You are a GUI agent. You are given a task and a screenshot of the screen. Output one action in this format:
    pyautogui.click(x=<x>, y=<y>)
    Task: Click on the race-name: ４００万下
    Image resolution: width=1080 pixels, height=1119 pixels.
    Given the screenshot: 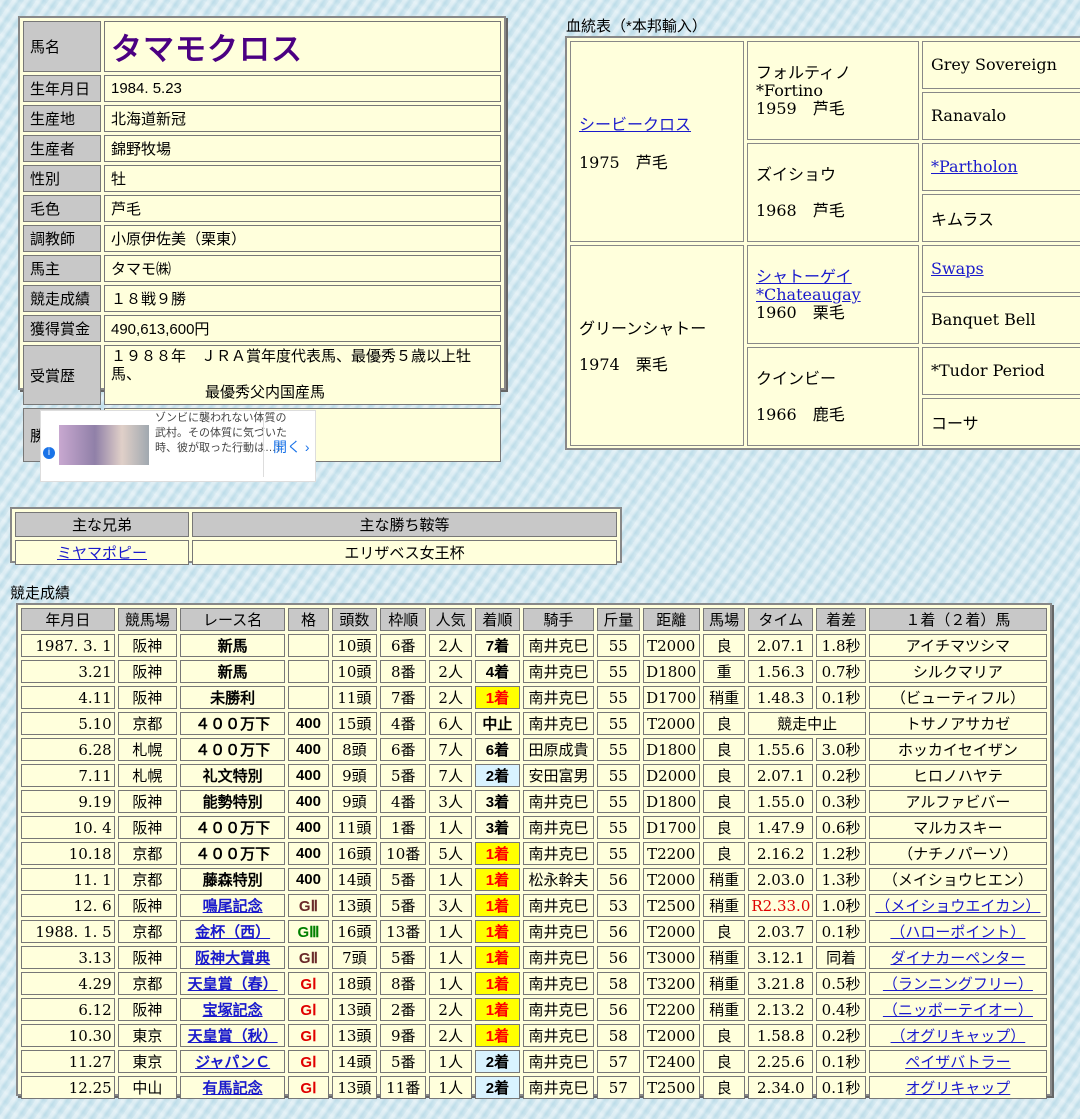 What is the action you would take?
    pyautogui.click(x=233, y=827)
    